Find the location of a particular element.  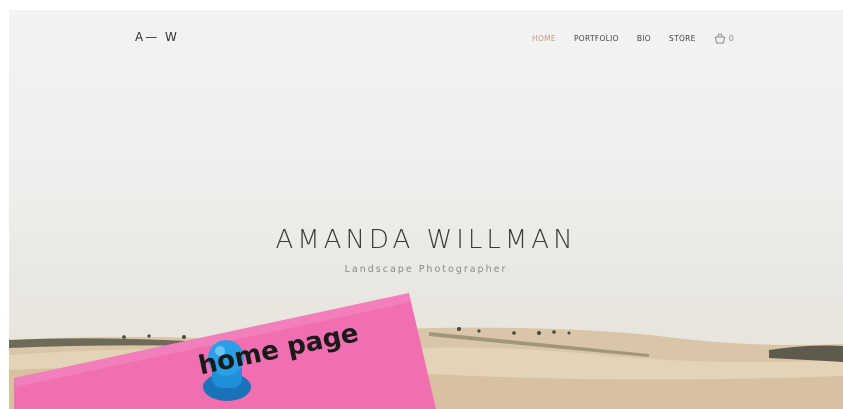

cart-count: 0 is located at coordinates (731, 38).